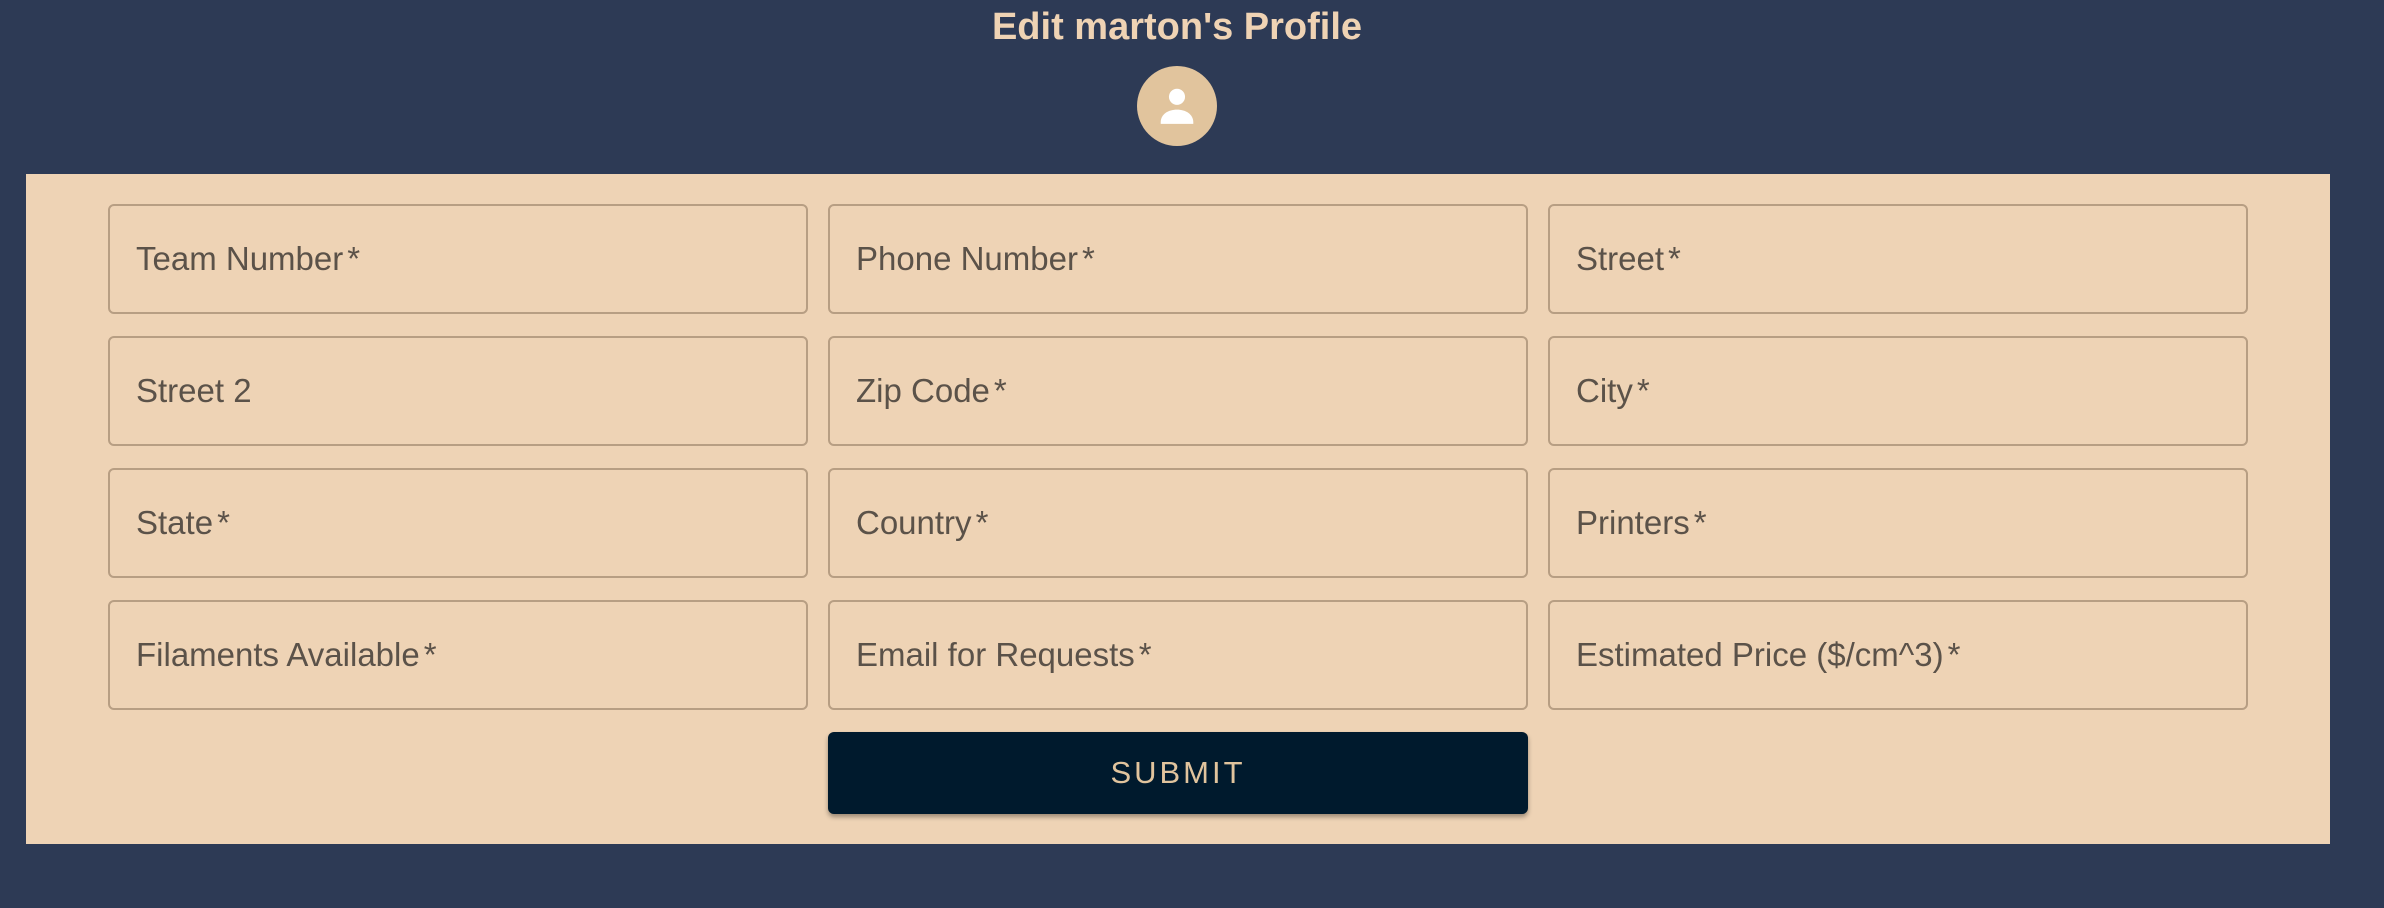 The width and height of the screenshot is (2384, 908). I want to click on city-field: City *, so click(1898, 391).